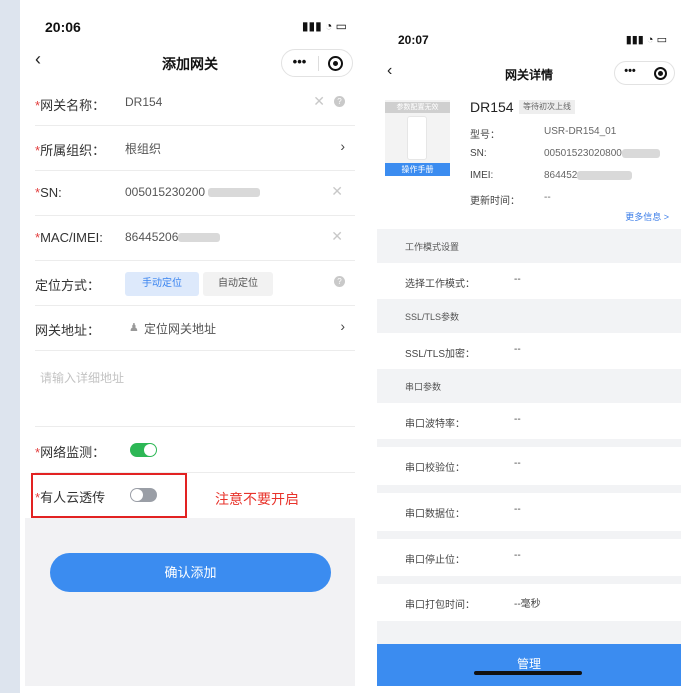  I want to click on list-item: 串口打包时间： --毫秒, so click(529, 602).